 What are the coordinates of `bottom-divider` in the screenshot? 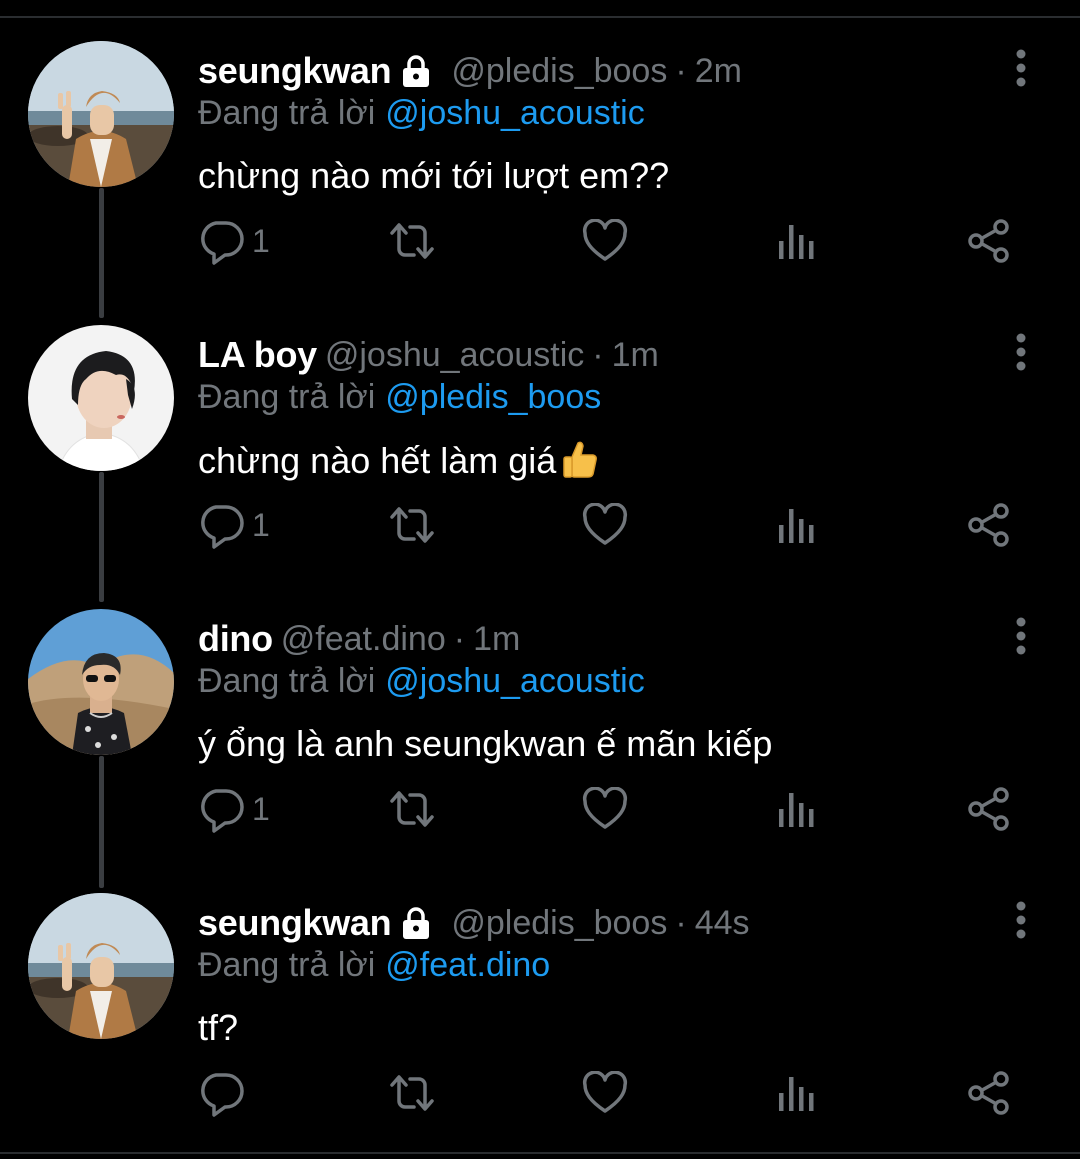 It's located at (540, 1153).